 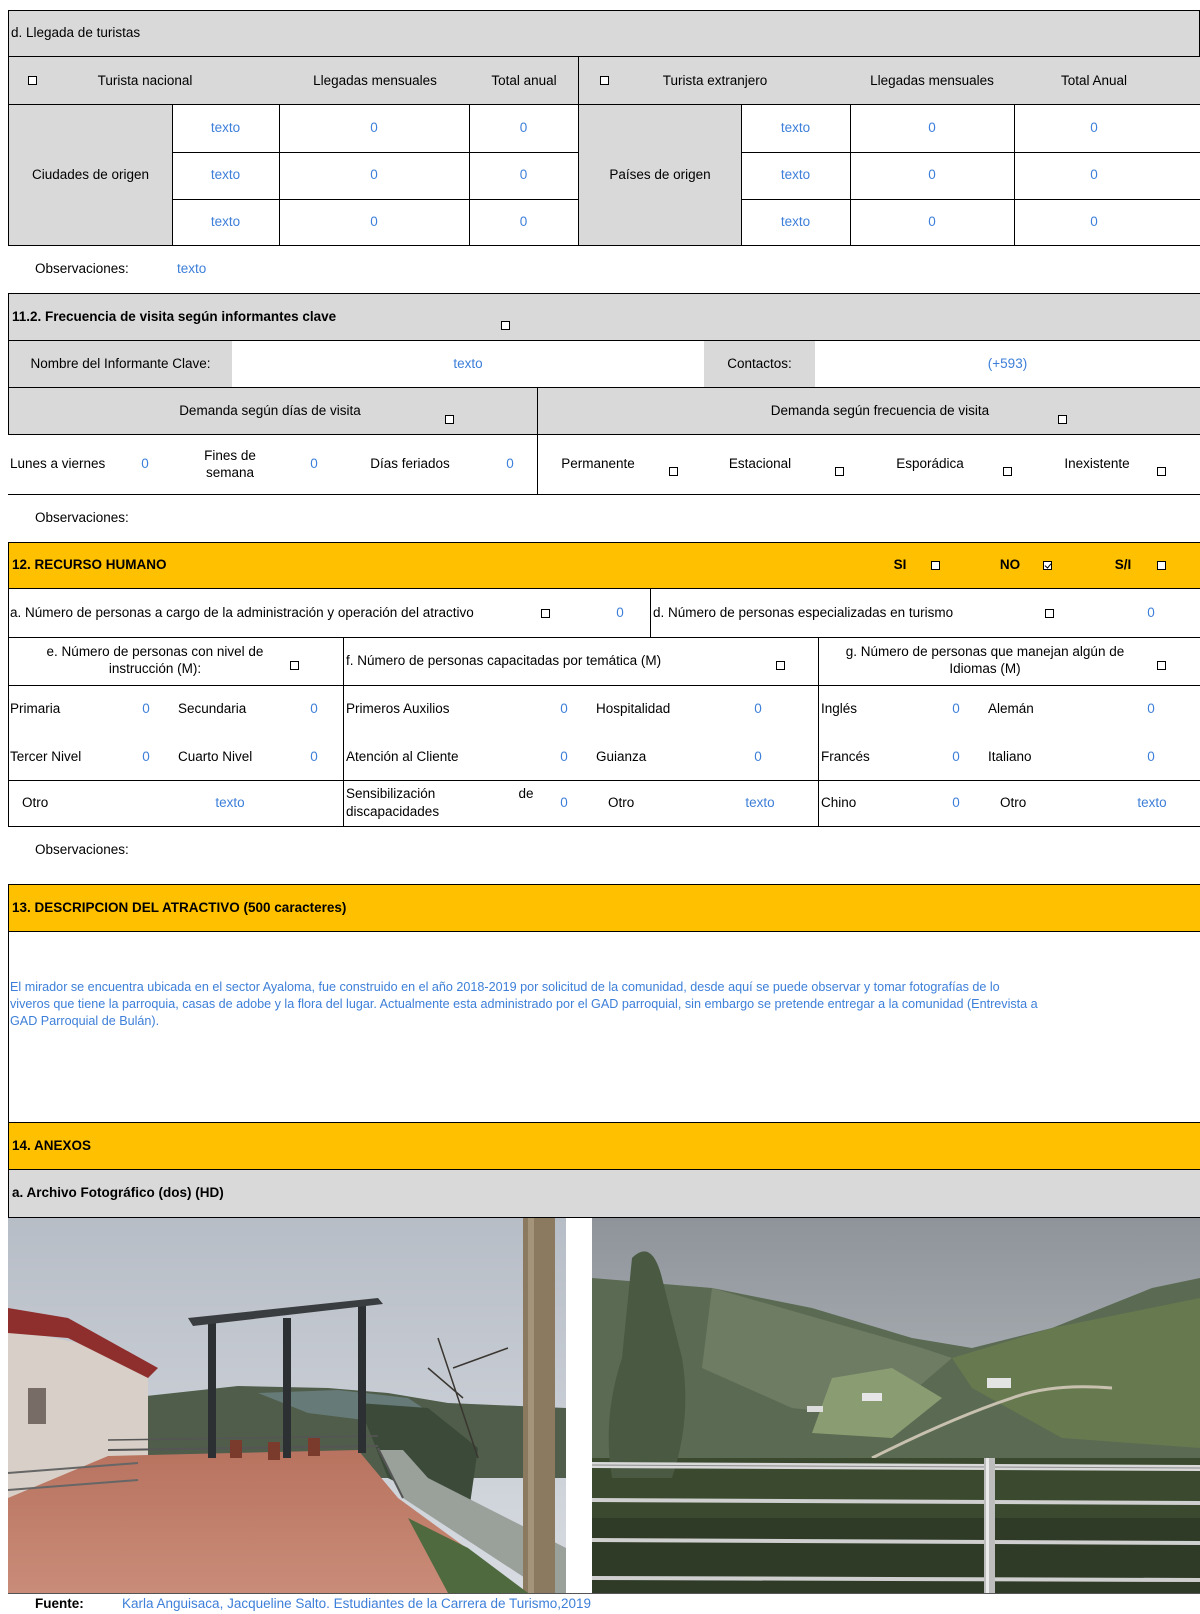 I want to click on permanent-checkbox, so click(x=673, y=471).